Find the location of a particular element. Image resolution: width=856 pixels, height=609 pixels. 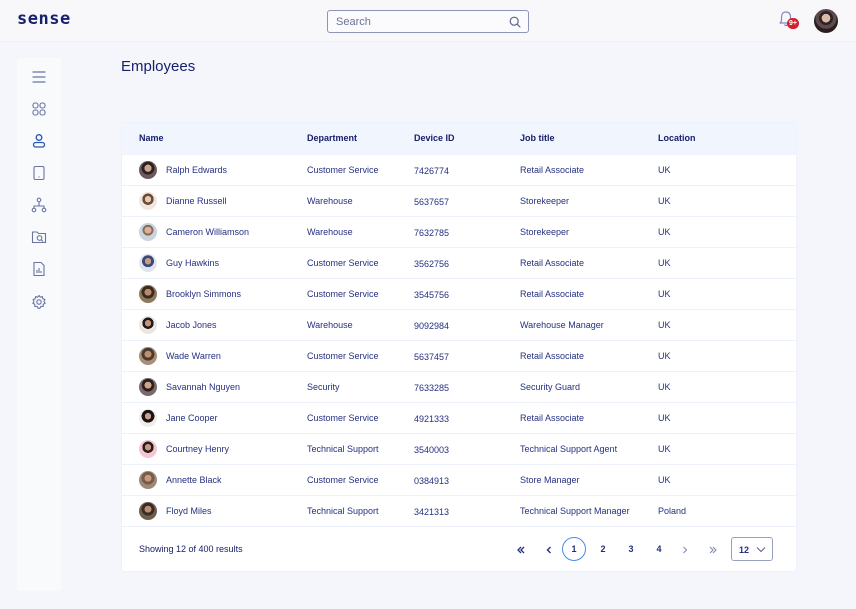

employee-name: Annette Black is located at coordinates (194, 480).